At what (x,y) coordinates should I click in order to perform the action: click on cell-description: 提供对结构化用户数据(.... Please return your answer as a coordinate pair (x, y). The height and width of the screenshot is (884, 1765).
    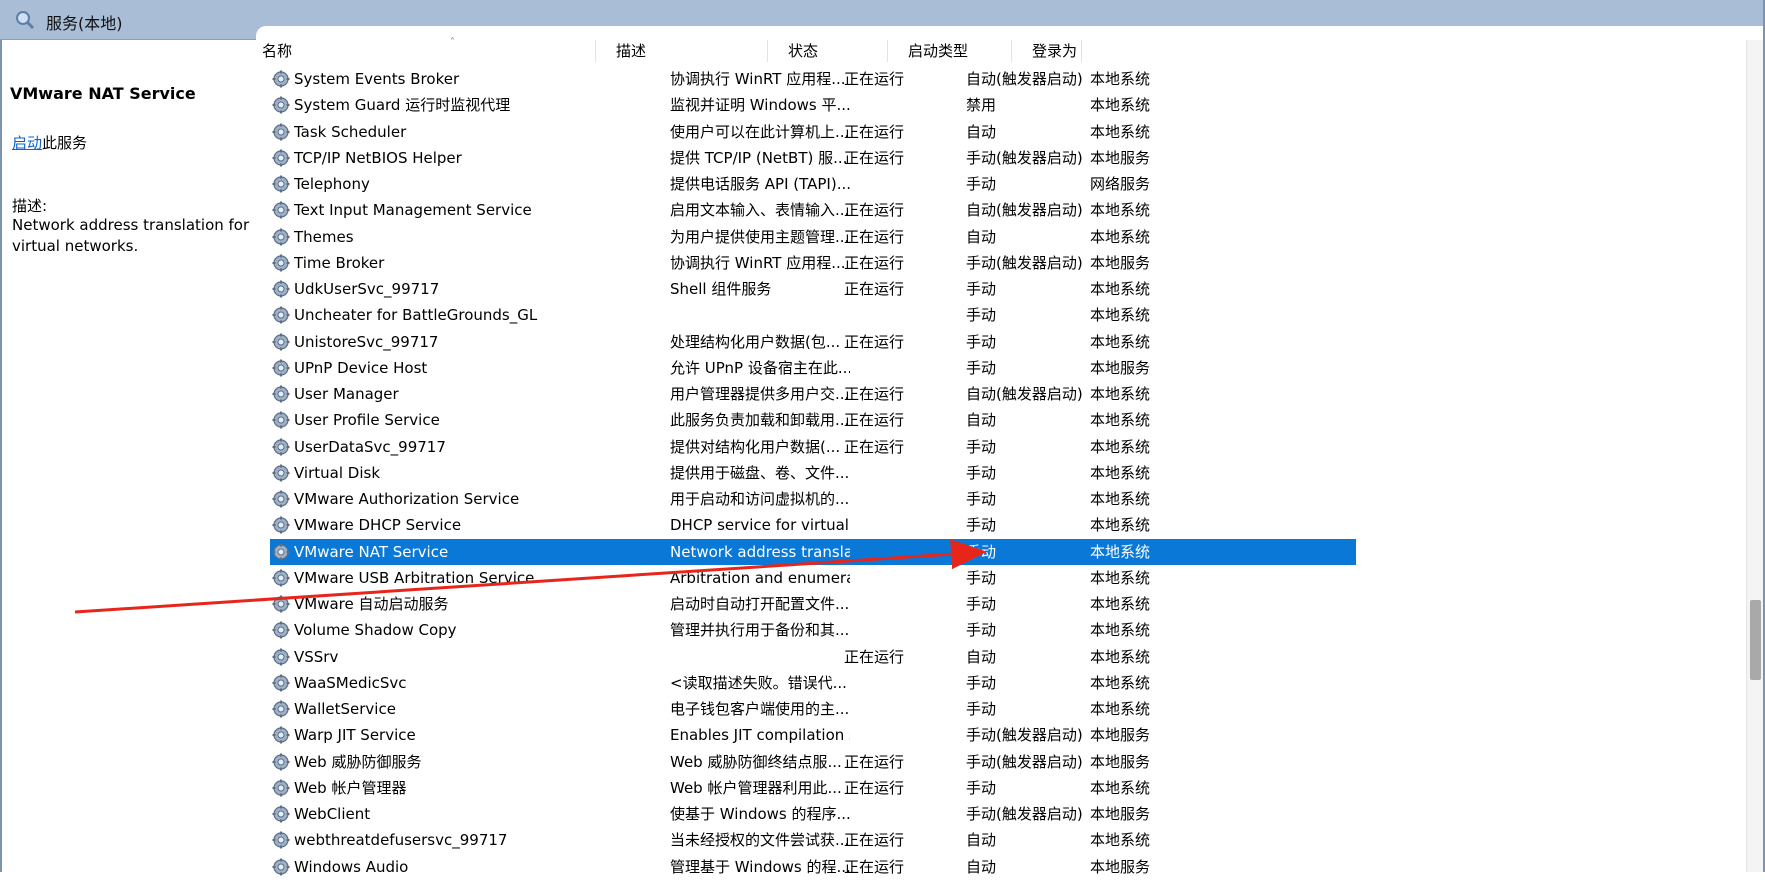
    Looking at the image, I should click on (755, 446).